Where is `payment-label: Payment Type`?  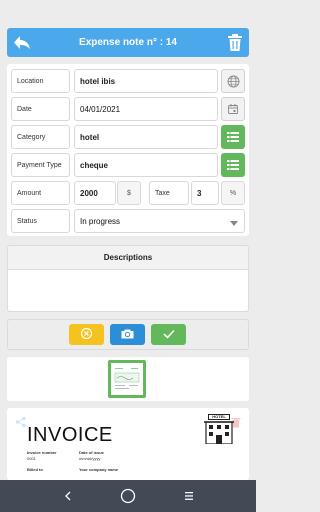
payment-label: Payment Type is located at coordinates (40, 165).